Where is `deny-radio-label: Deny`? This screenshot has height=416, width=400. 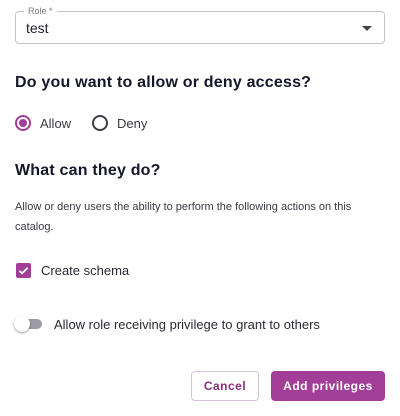 deny-radio-label: Deny is located at coordinates (132, 123).